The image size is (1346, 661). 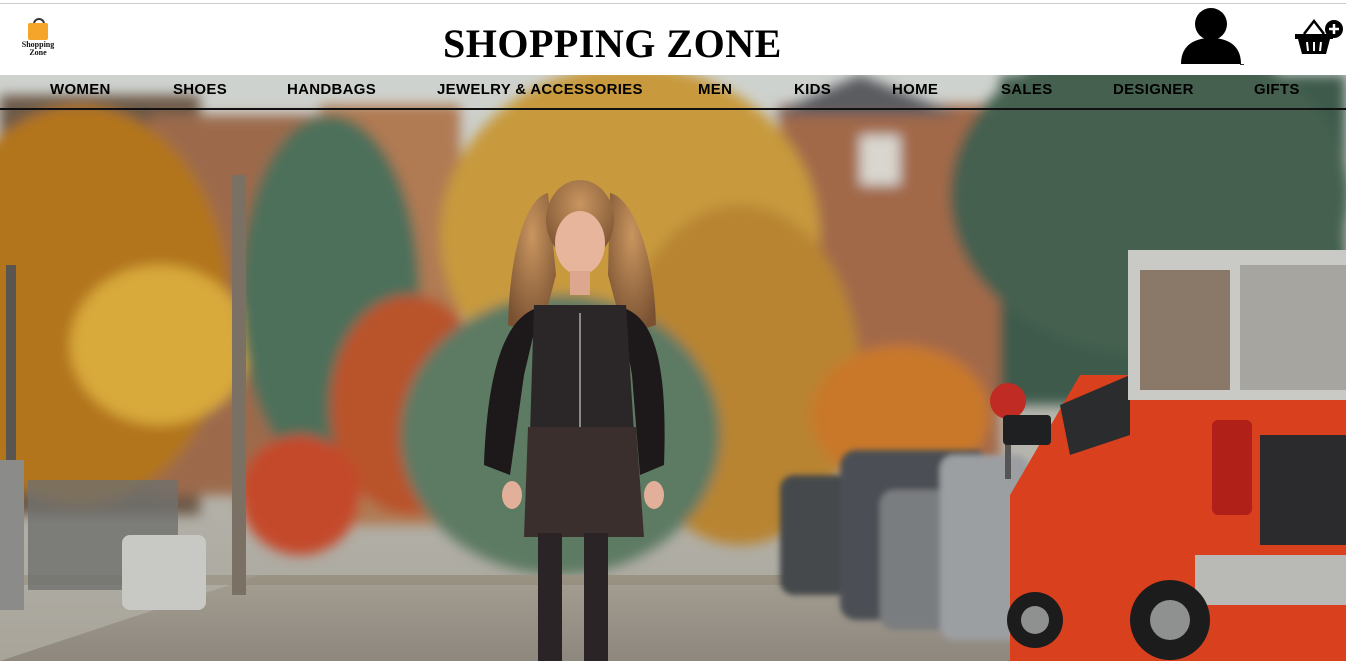 I want to click on shopping-bag-icon, so click(x=38, y=29).